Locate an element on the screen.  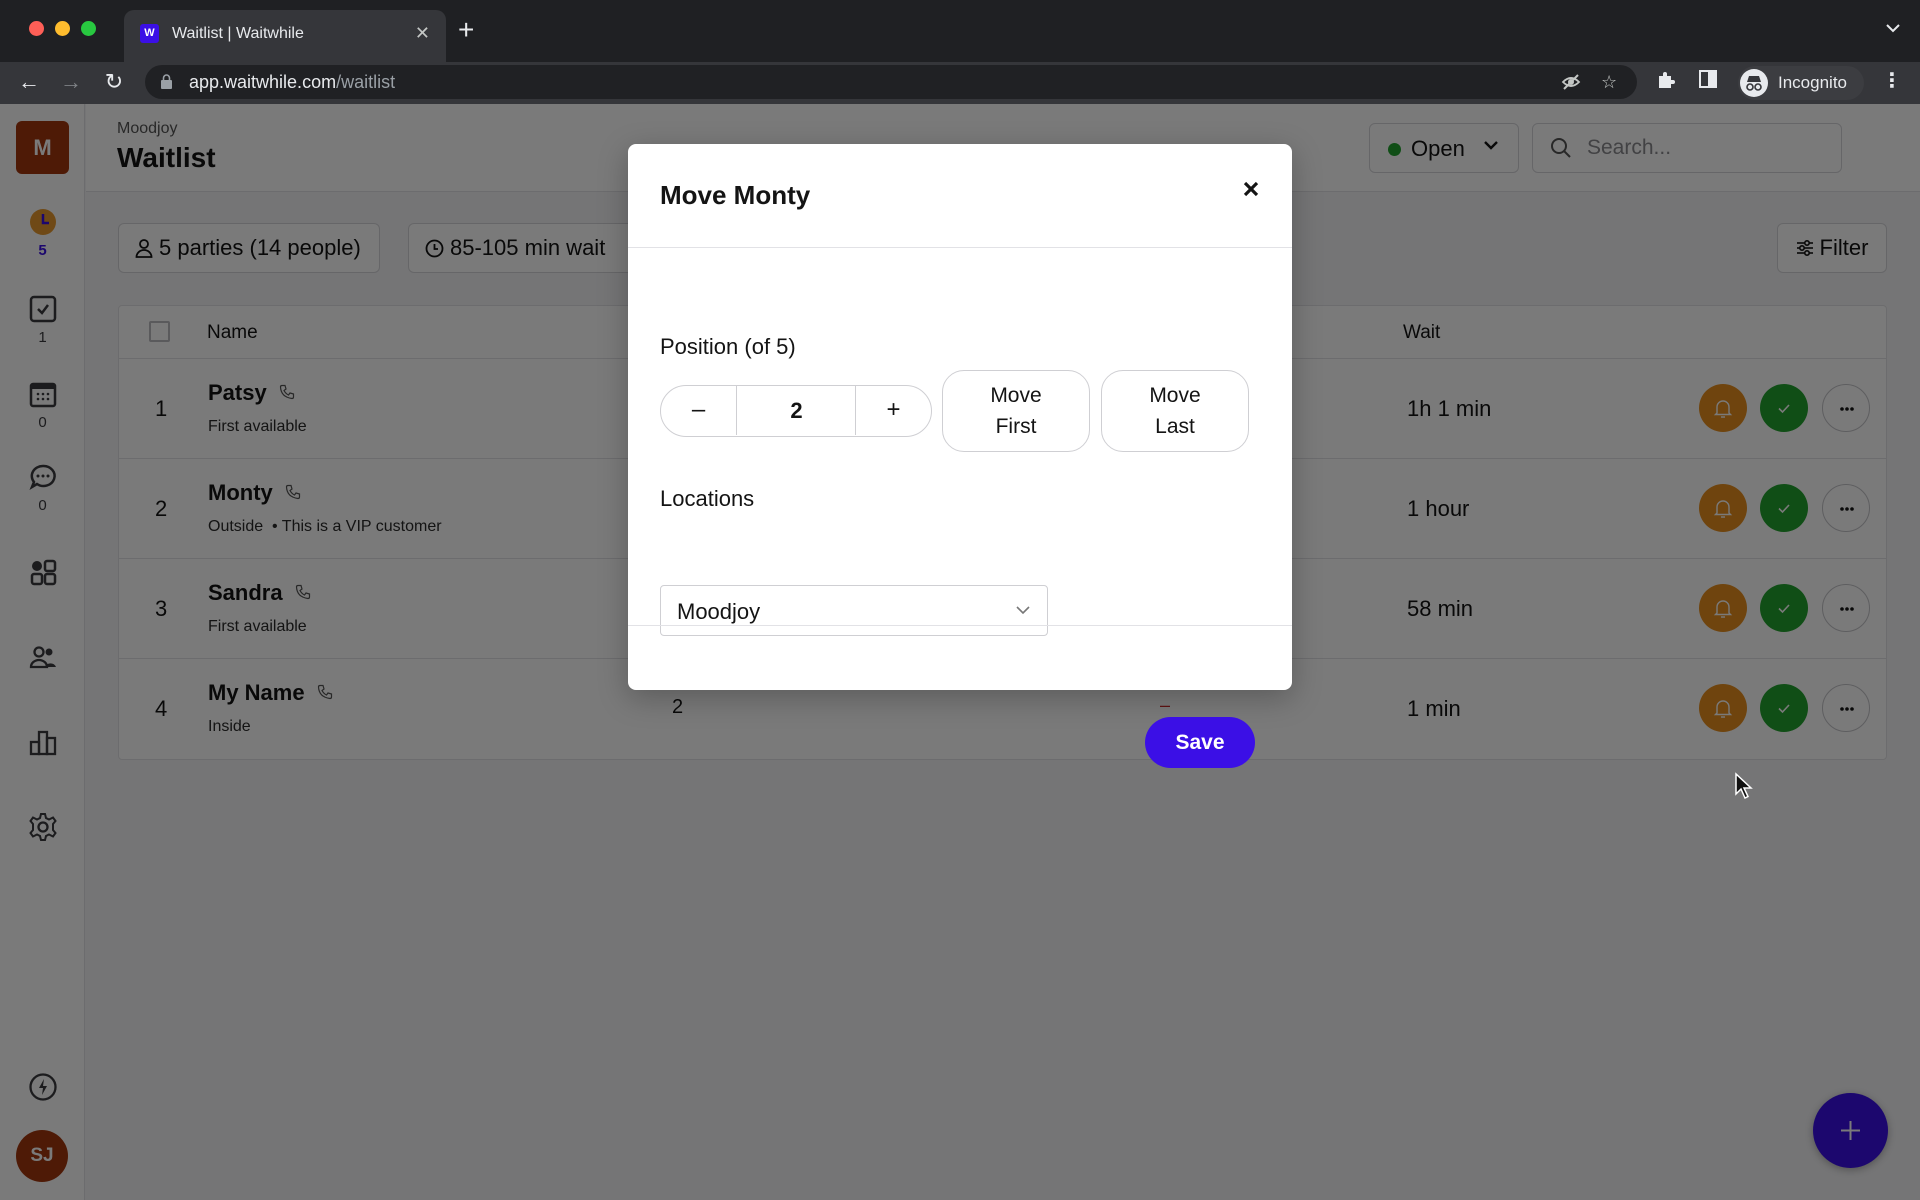
close-window-button is located at coordinates (36, 28).